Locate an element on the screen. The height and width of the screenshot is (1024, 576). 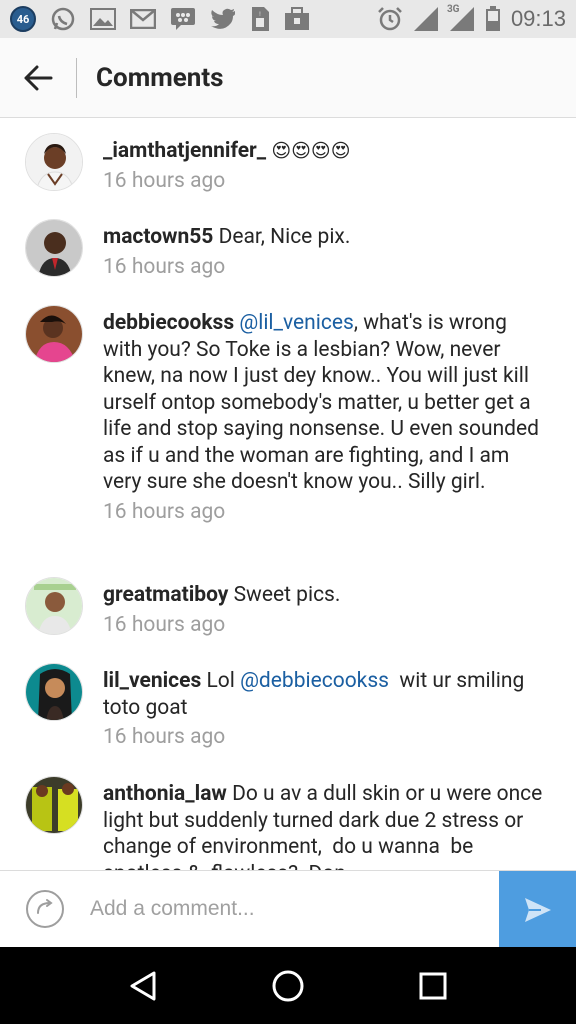
recents-icon is located at coordinates (433, 985).